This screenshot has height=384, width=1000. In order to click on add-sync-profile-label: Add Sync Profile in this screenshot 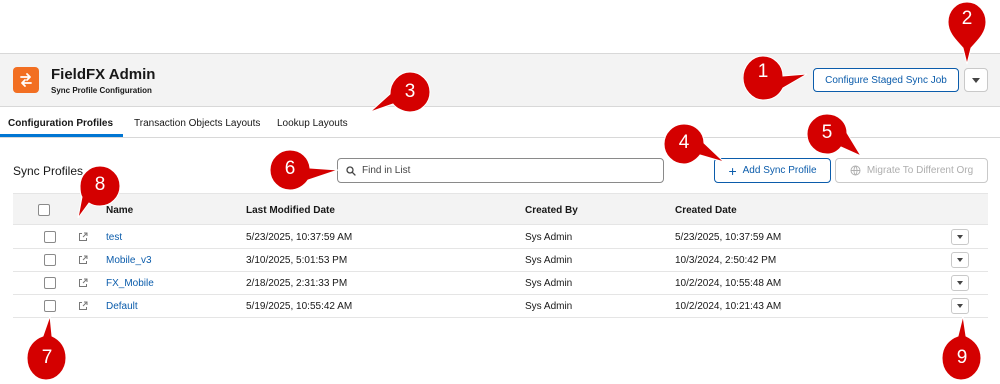, I will do `click(779, 170)`.